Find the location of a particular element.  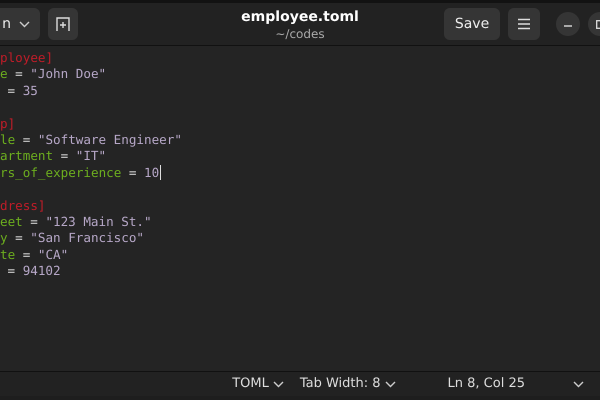

value-text: "IT" is located at coordinates (91, 156).